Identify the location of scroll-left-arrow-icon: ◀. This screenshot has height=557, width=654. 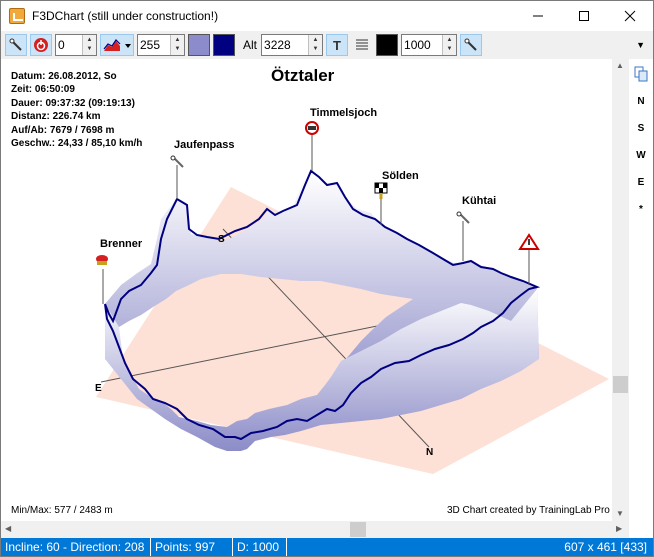
(8, 528).